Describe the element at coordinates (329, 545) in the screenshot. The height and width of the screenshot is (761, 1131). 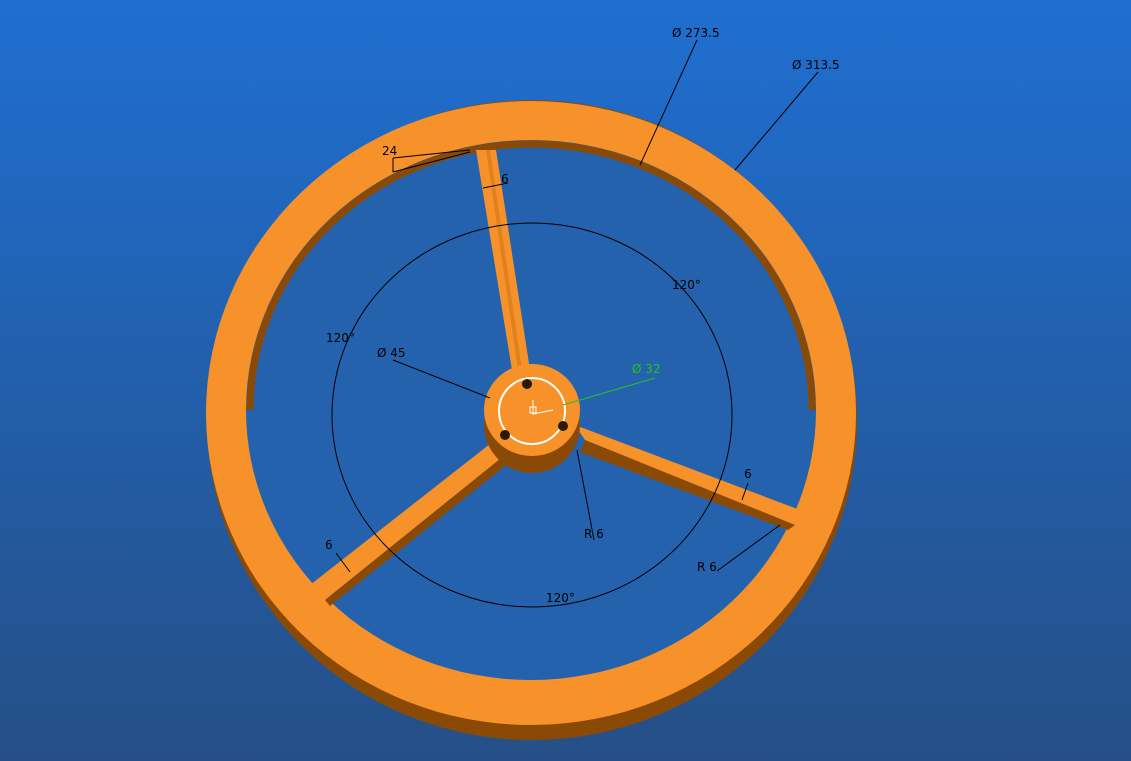
I see `dim-spoke-width-left: 6` at that location.